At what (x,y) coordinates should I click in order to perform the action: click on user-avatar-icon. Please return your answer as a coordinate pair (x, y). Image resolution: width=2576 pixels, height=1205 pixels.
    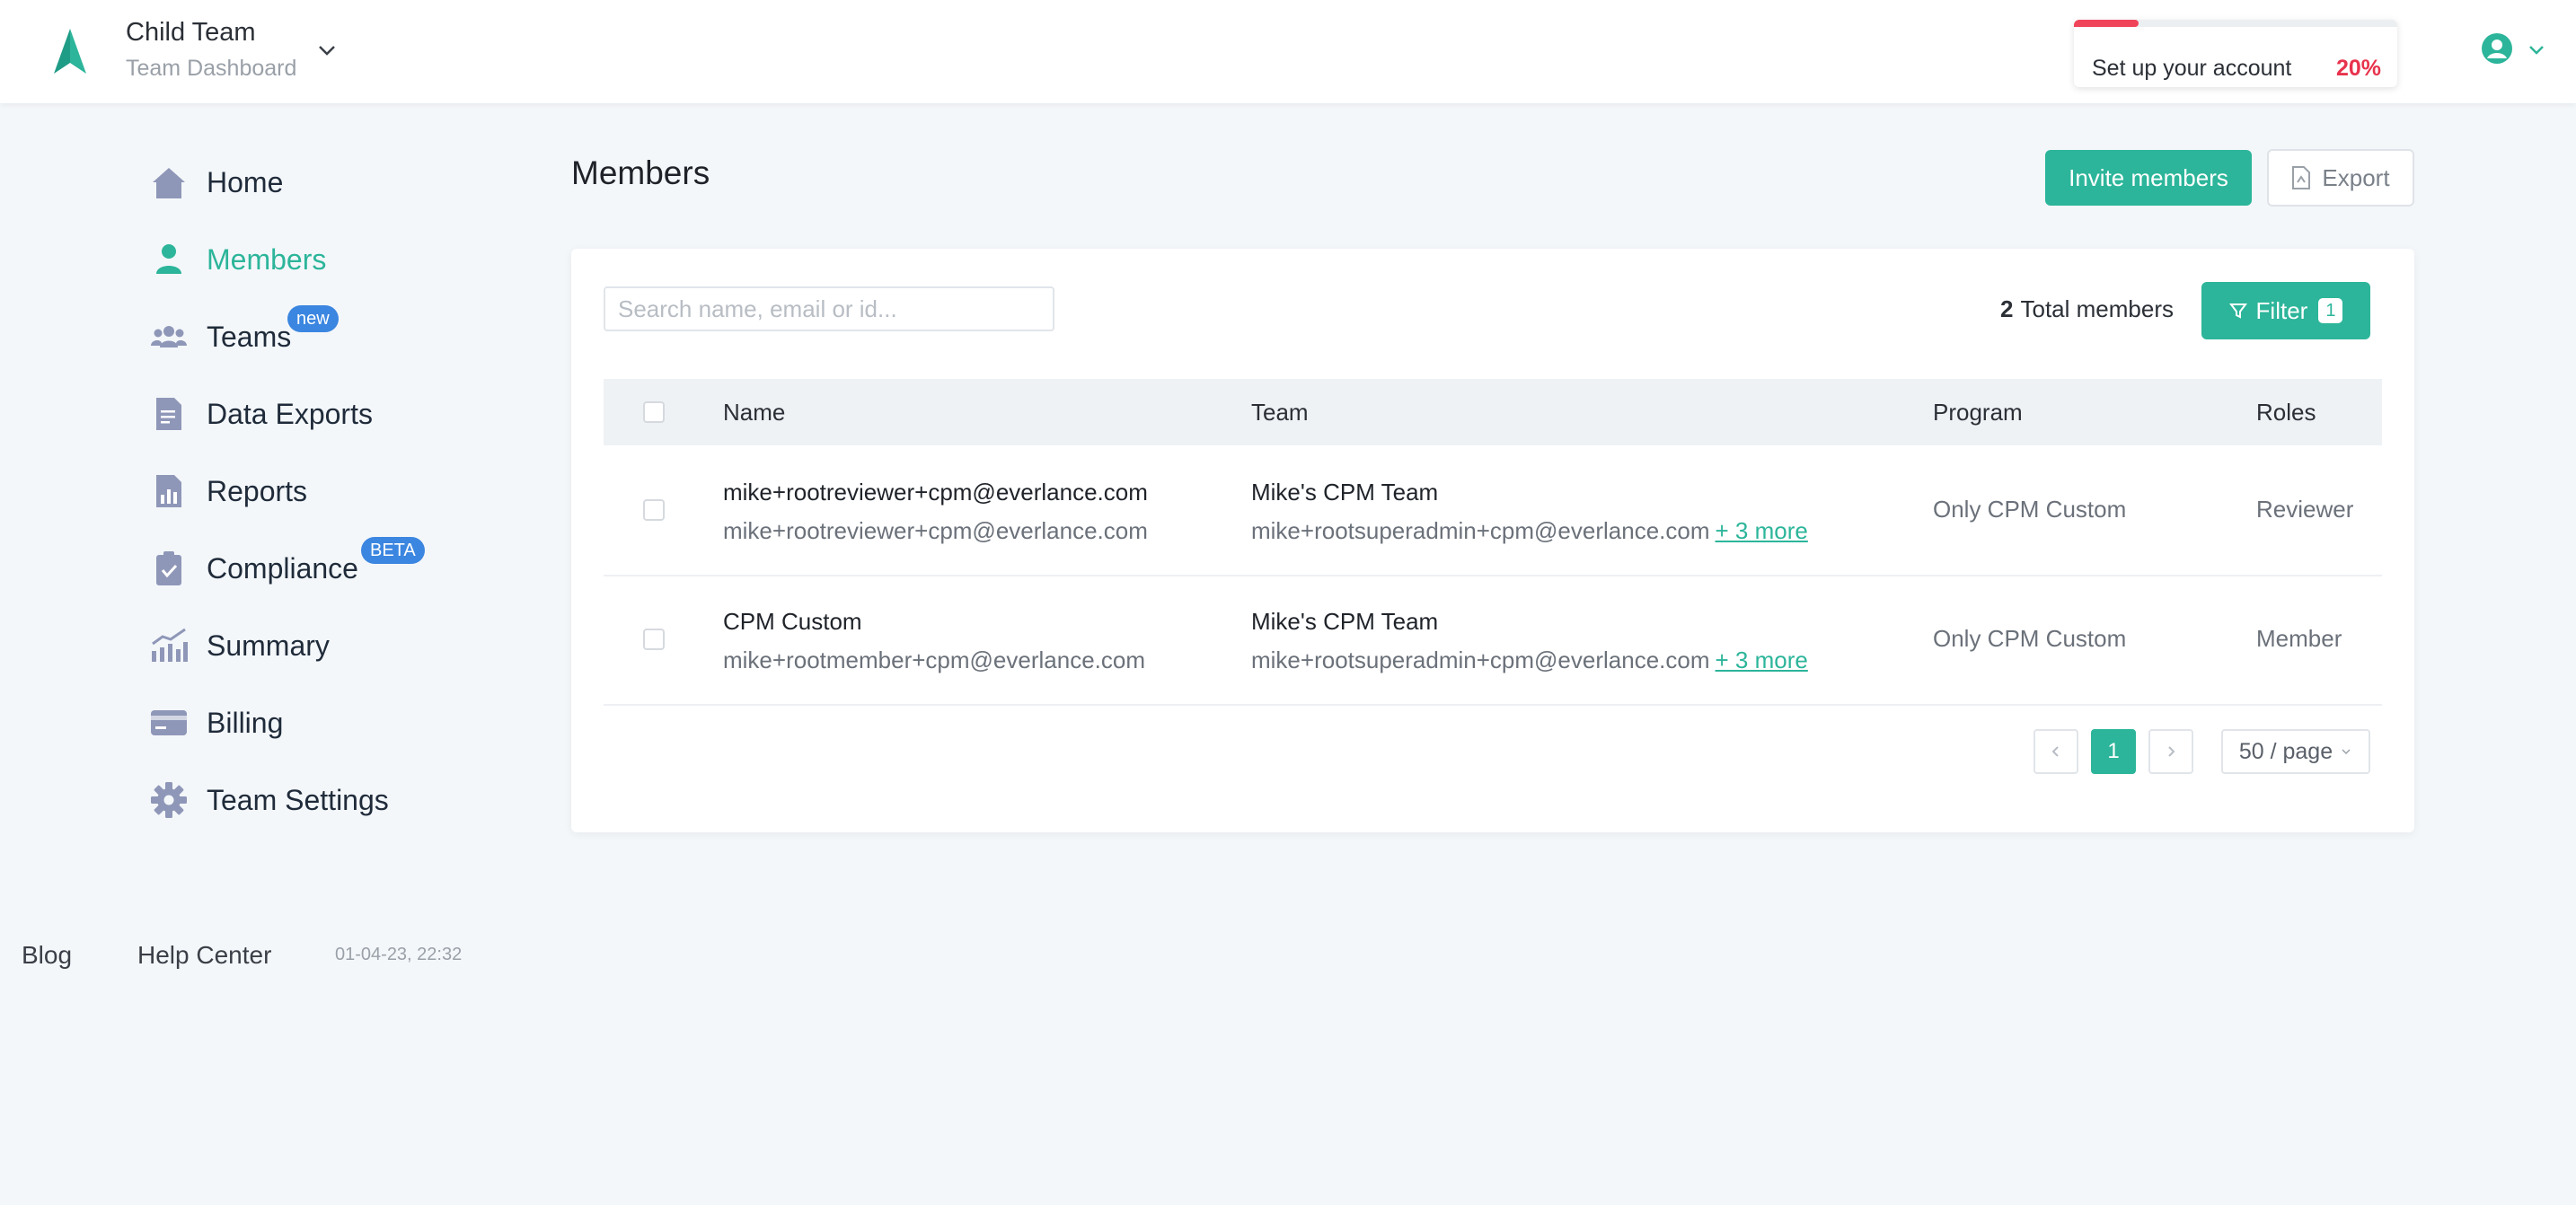
    Looking at the image, I should click on (2497, 49).